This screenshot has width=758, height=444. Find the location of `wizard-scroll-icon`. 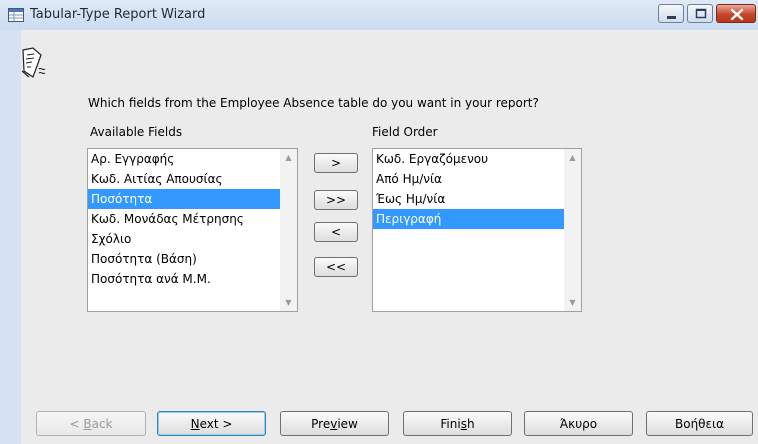

wizard-scroll-icon is located at coordinates (34, 65).